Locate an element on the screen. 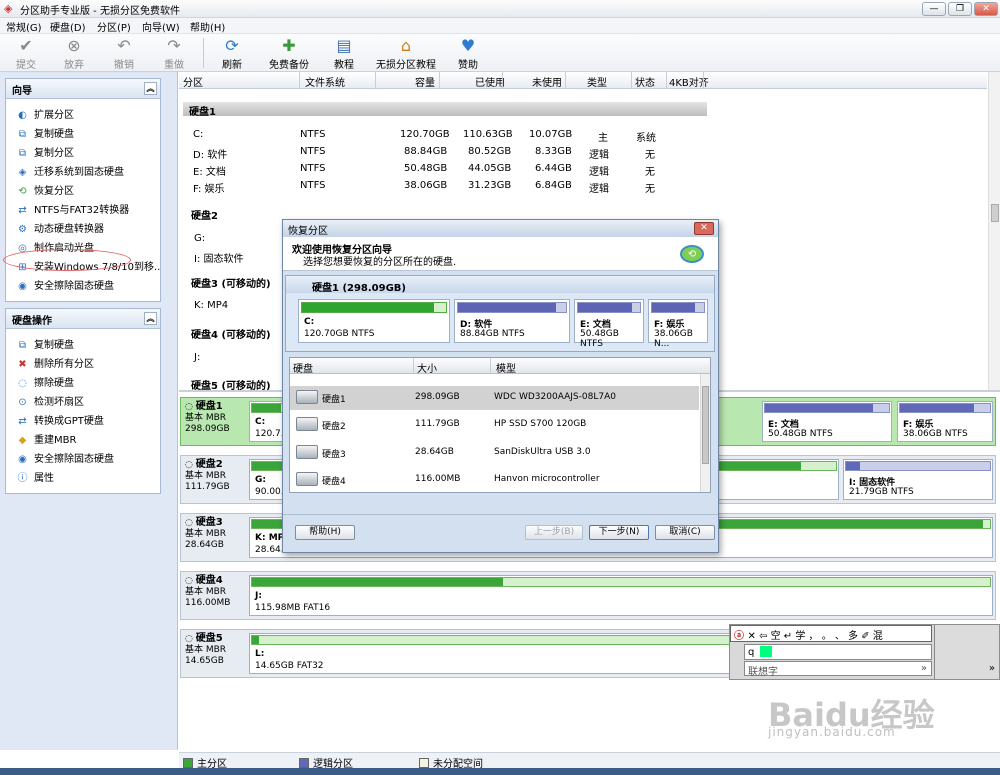  op-delete-all: ✖ 删除所有分区 is located at coordinates (83, 362).